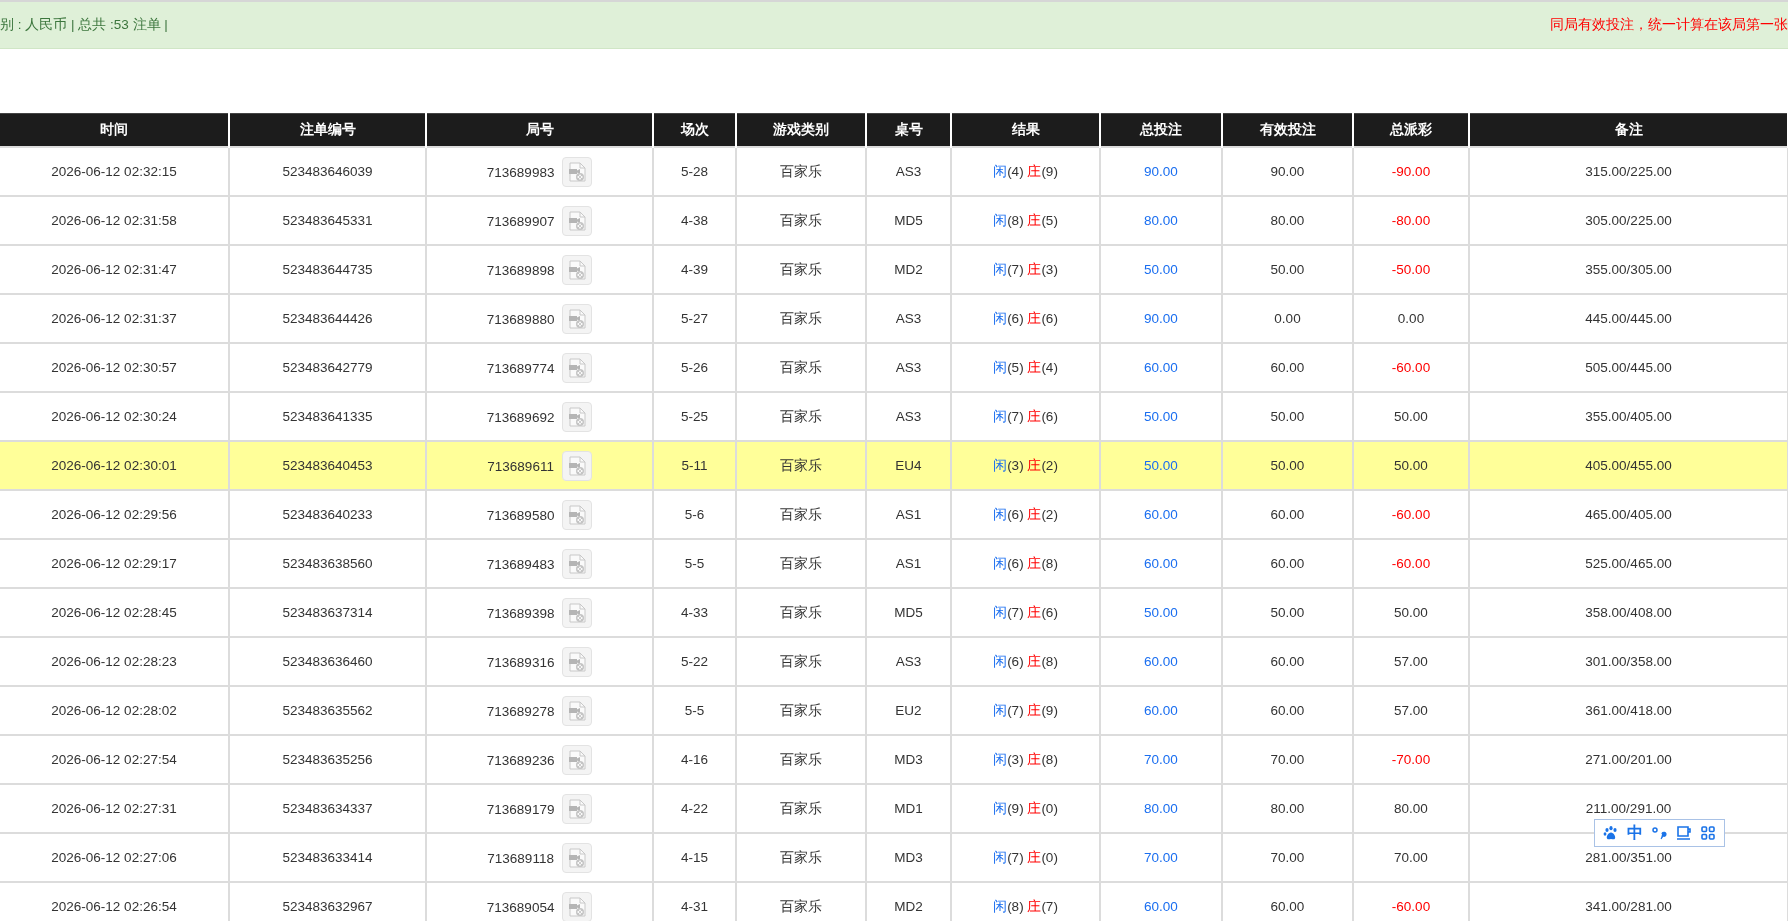  I want to click on table-cell: 713689898, so click(520, 269).